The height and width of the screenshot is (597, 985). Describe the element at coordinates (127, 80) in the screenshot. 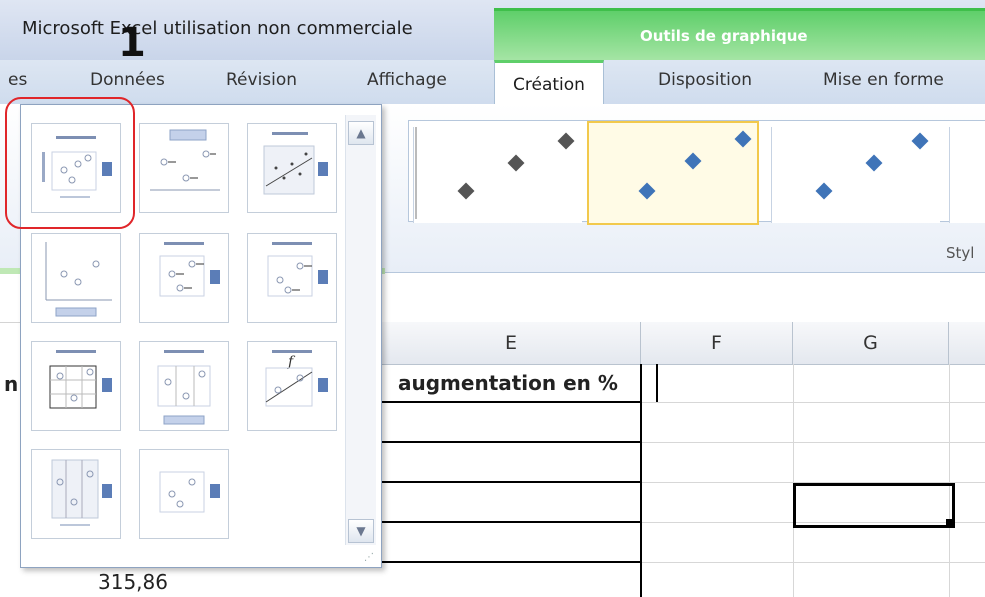

I see `tab-donnees: Données` at that location.